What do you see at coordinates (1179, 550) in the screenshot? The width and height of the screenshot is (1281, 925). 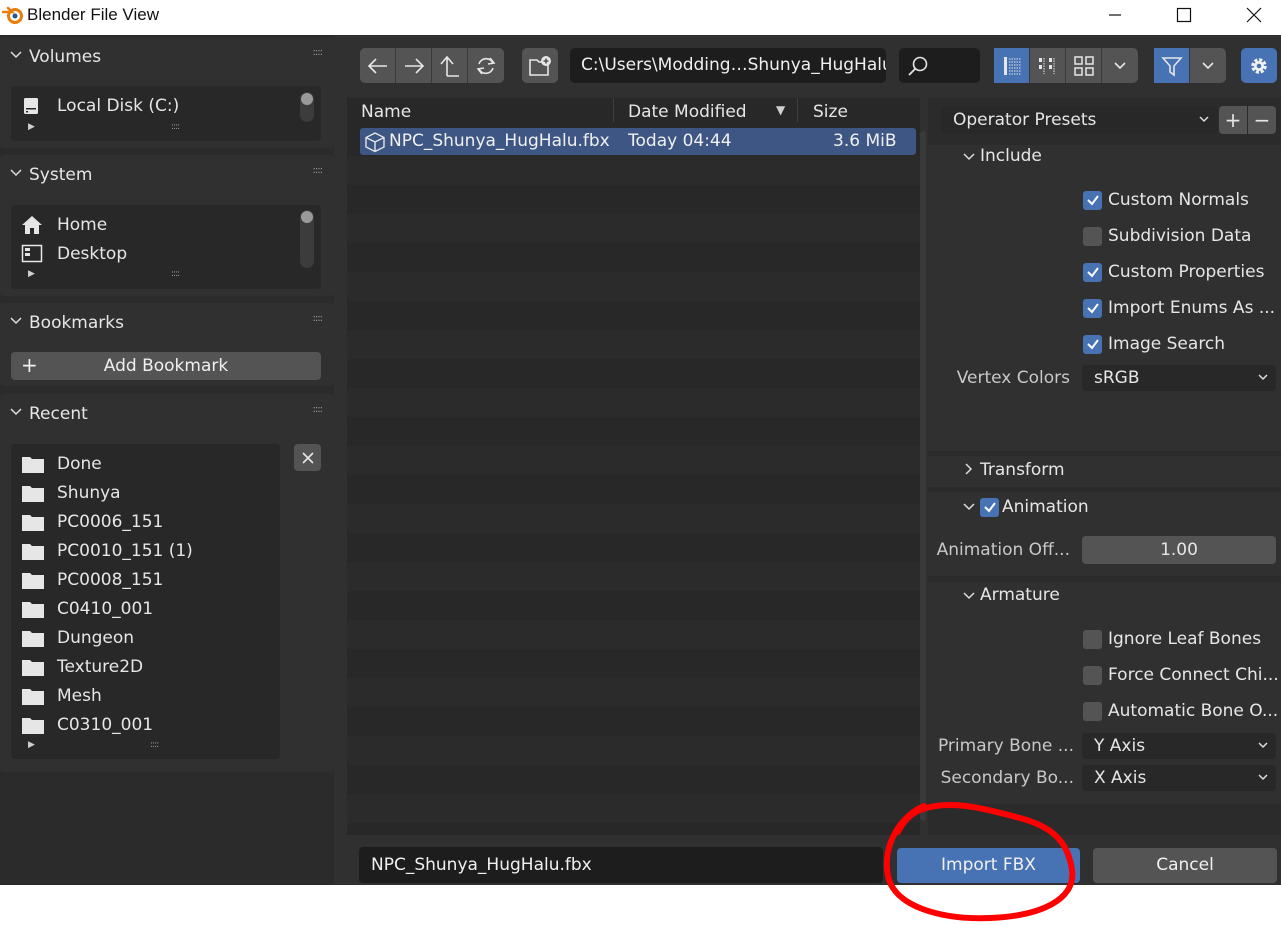 I see `animation-offset-field: 1.00` at bounding box center [1179, 550].